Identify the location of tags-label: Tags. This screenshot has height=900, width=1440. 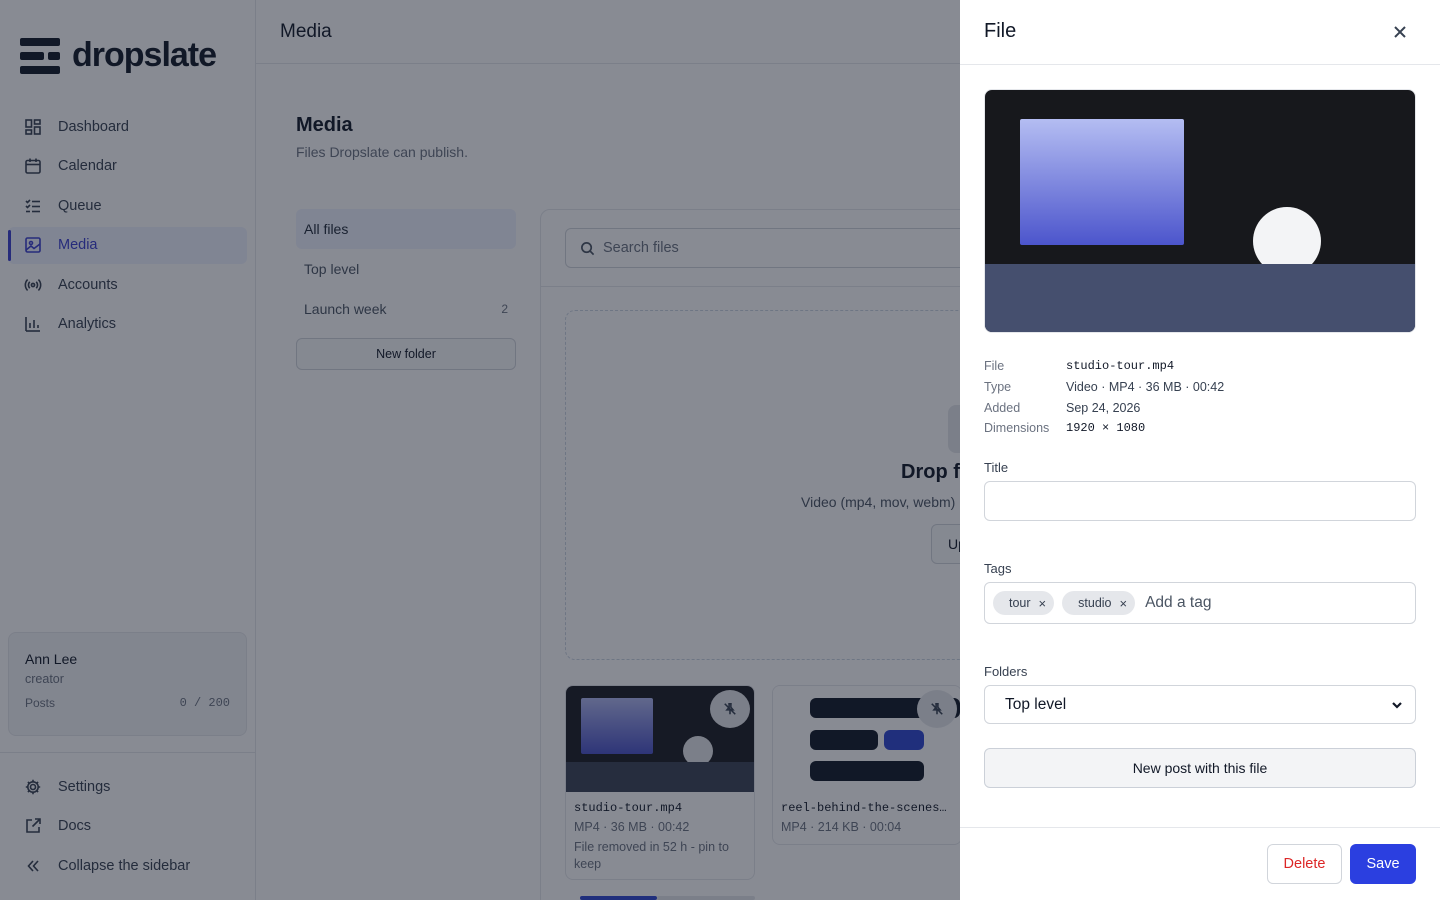
(998, 568).